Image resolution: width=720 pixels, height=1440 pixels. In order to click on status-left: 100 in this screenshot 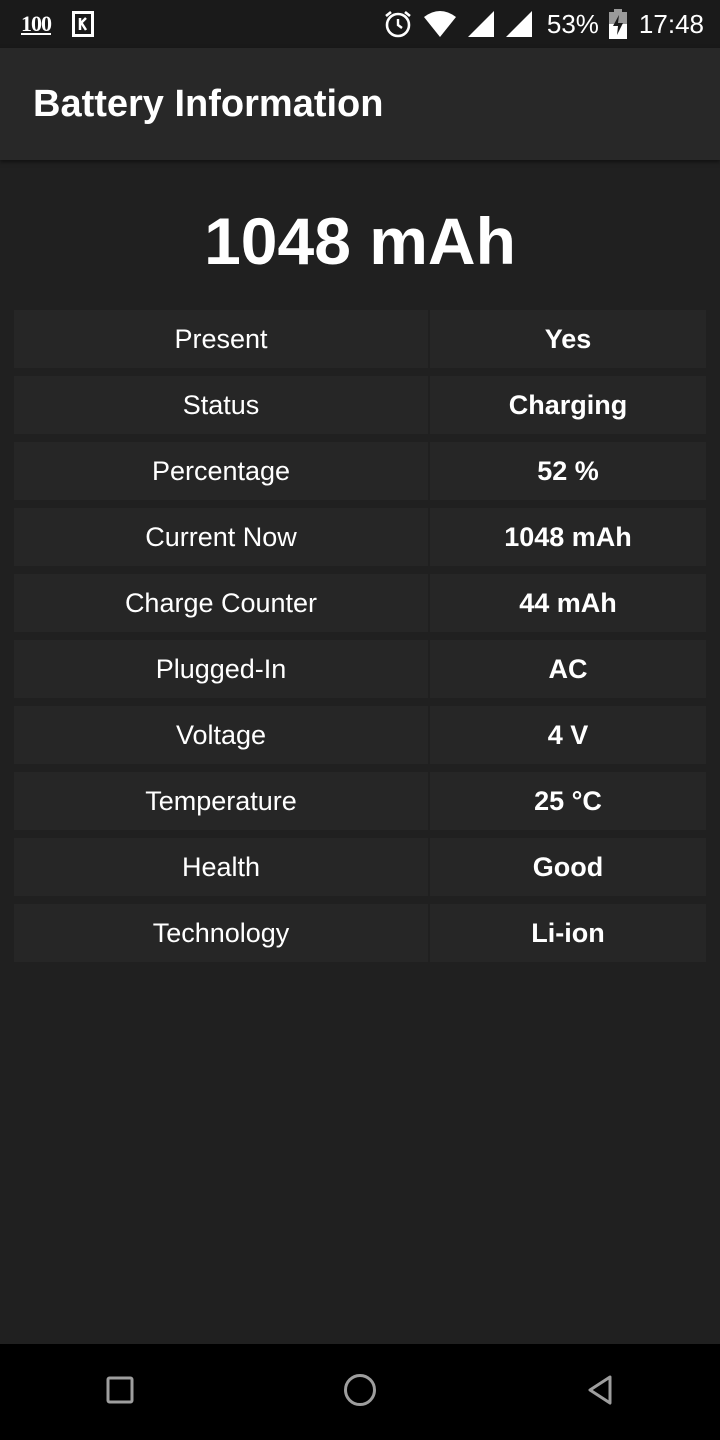, I will do `click(56, 24)`.